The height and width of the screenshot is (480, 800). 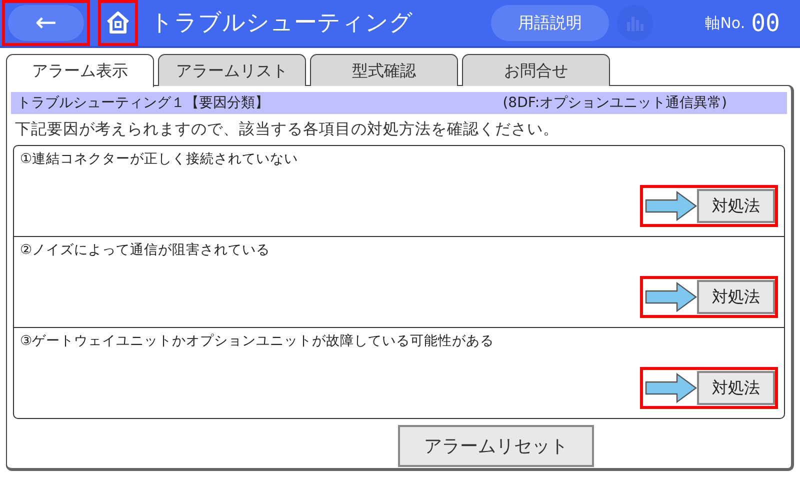 I want to click on alarm-reset-button: アラームリセット, so click(x=496, y=446).